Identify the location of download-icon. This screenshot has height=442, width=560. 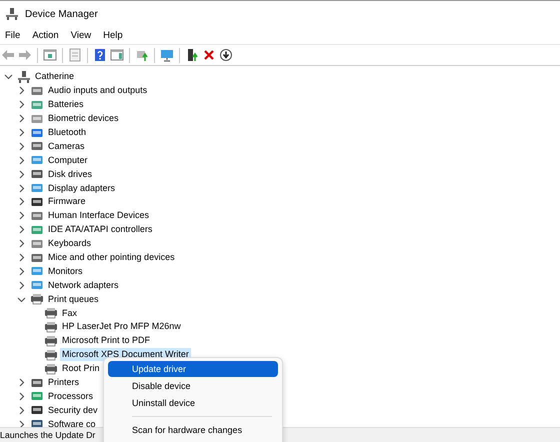
(226, 55).